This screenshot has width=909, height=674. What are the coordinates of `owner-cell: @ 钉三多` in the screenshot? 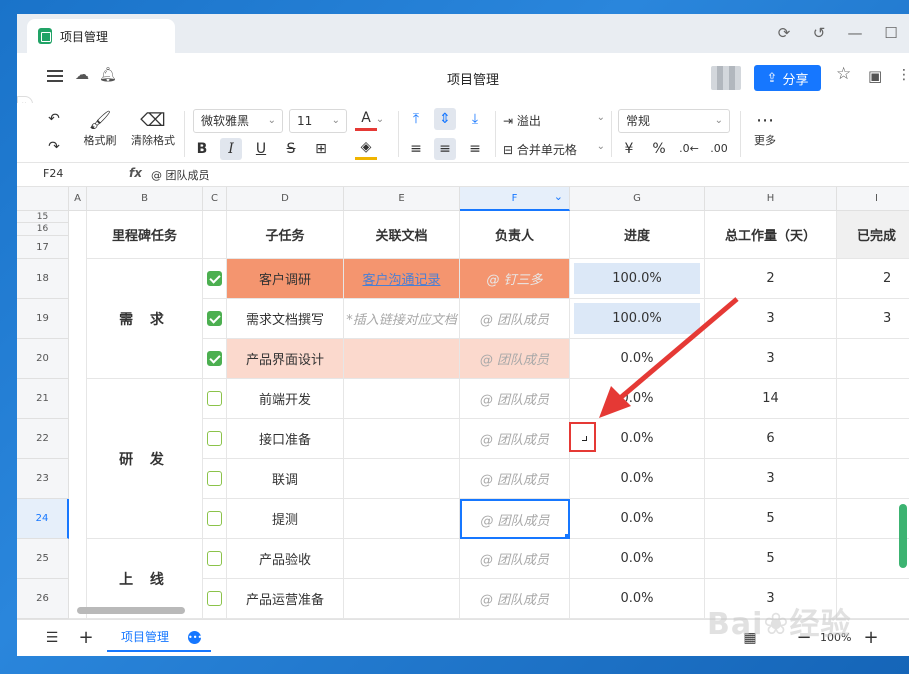 It's located at (515, 279).